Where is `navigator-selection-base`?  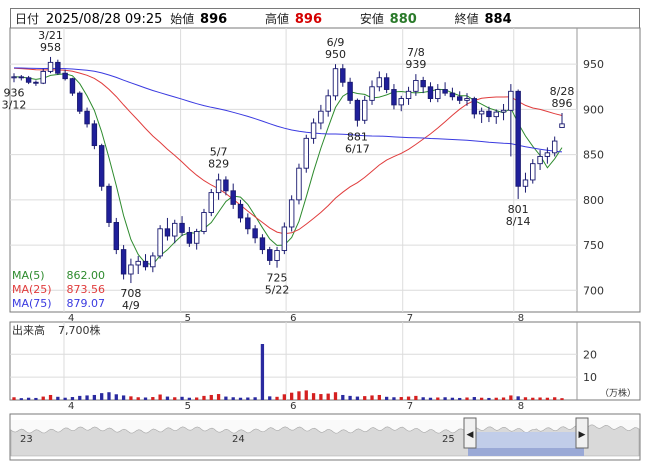 navigator-selection-base is located at coordinates (526, 452).